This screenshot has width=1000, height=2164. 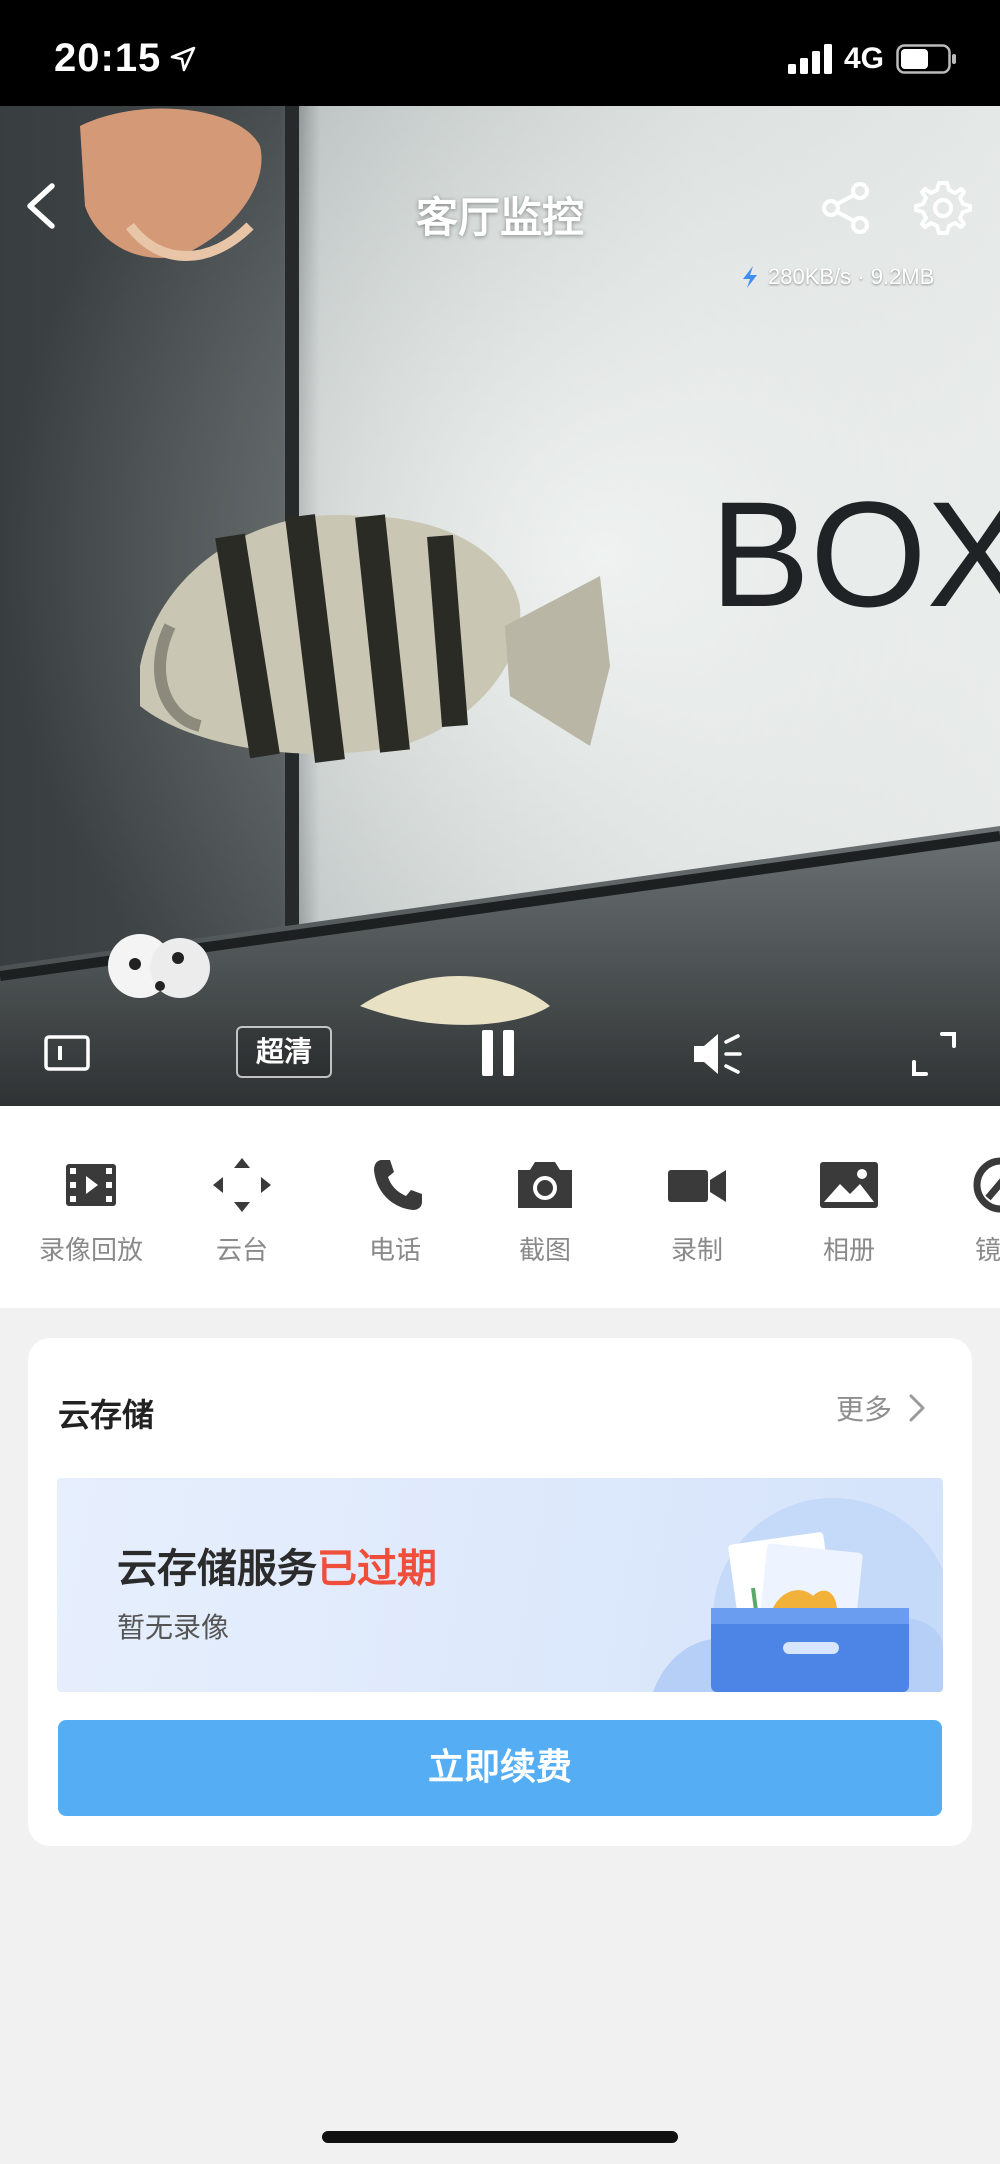 I want to click on image-icon, so click(x=849, y=1185).